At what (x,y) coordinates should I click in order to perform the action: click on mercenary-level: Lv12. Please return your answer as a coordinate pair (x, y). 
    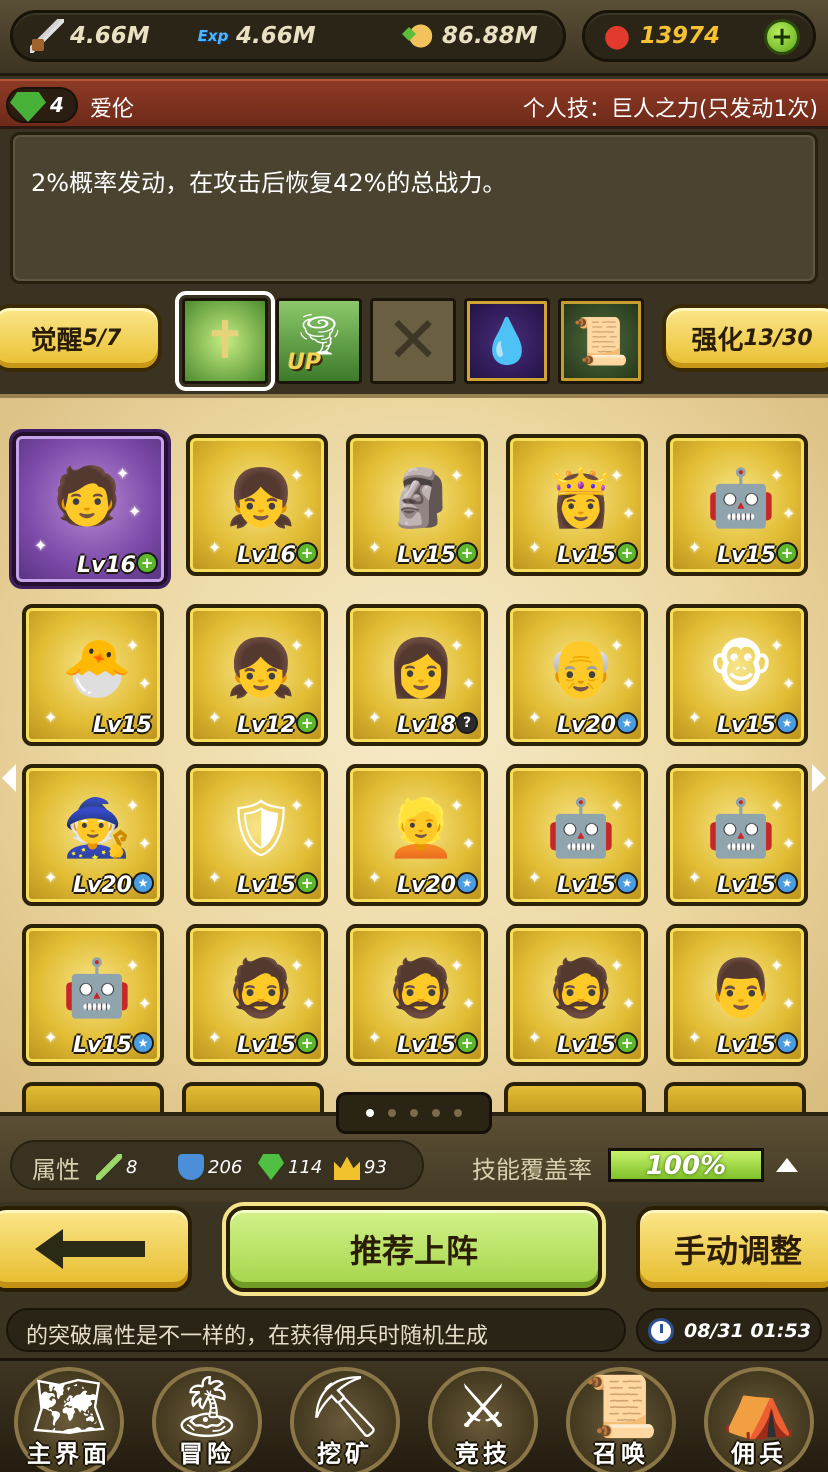
    Looking at the image, I should click on (266, 725).